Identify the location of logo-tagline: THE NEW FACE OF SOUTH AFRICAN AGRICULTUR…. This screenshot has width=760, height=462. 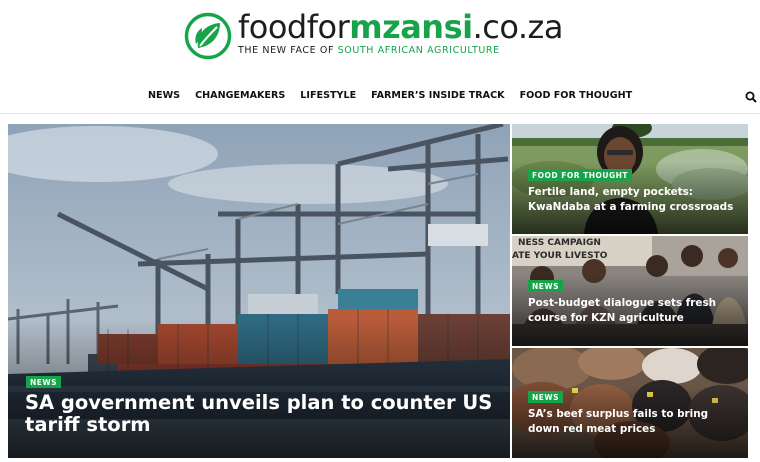
(369, 50).